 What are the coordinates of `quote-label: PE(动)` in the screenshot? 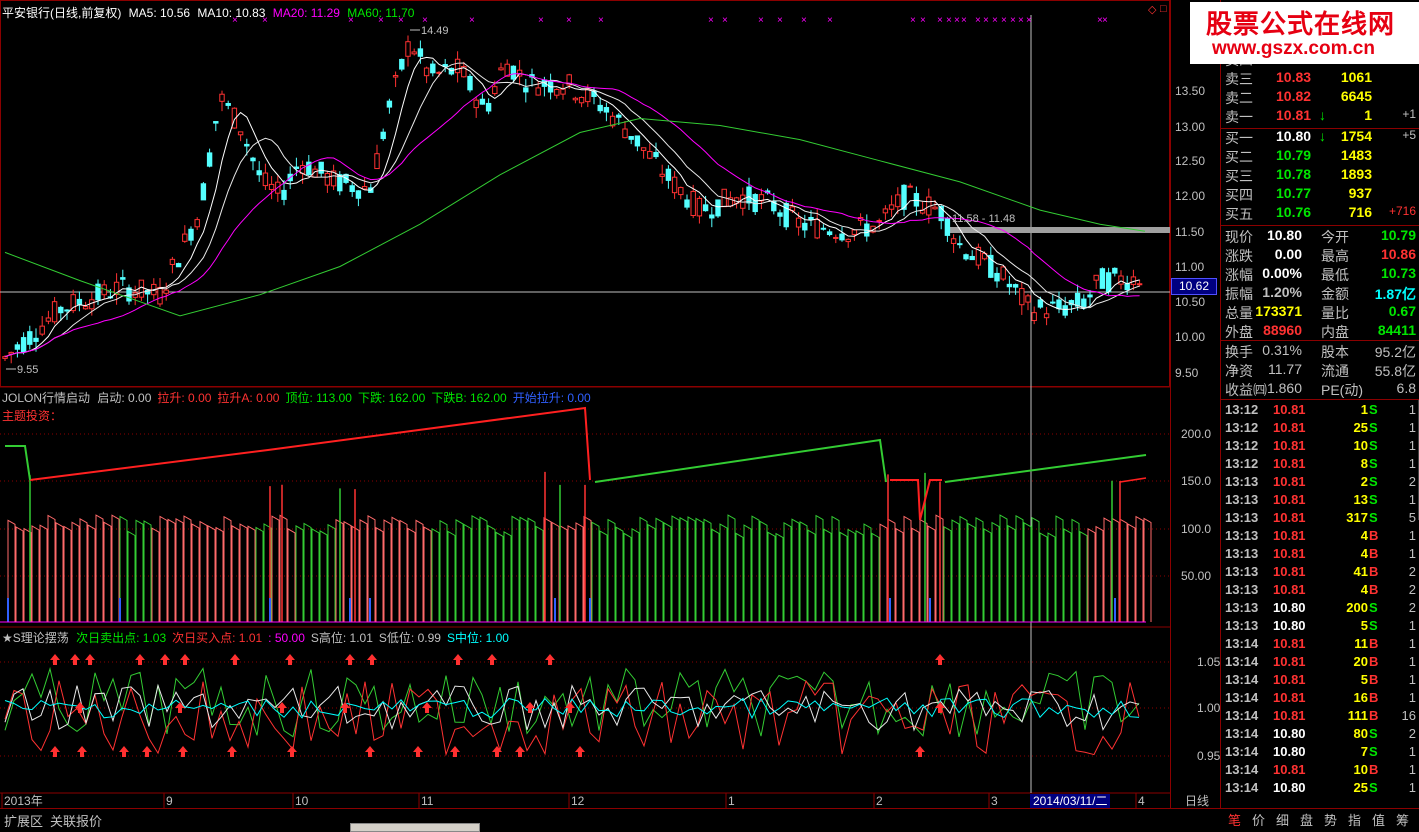 It's located at (1342, 390).